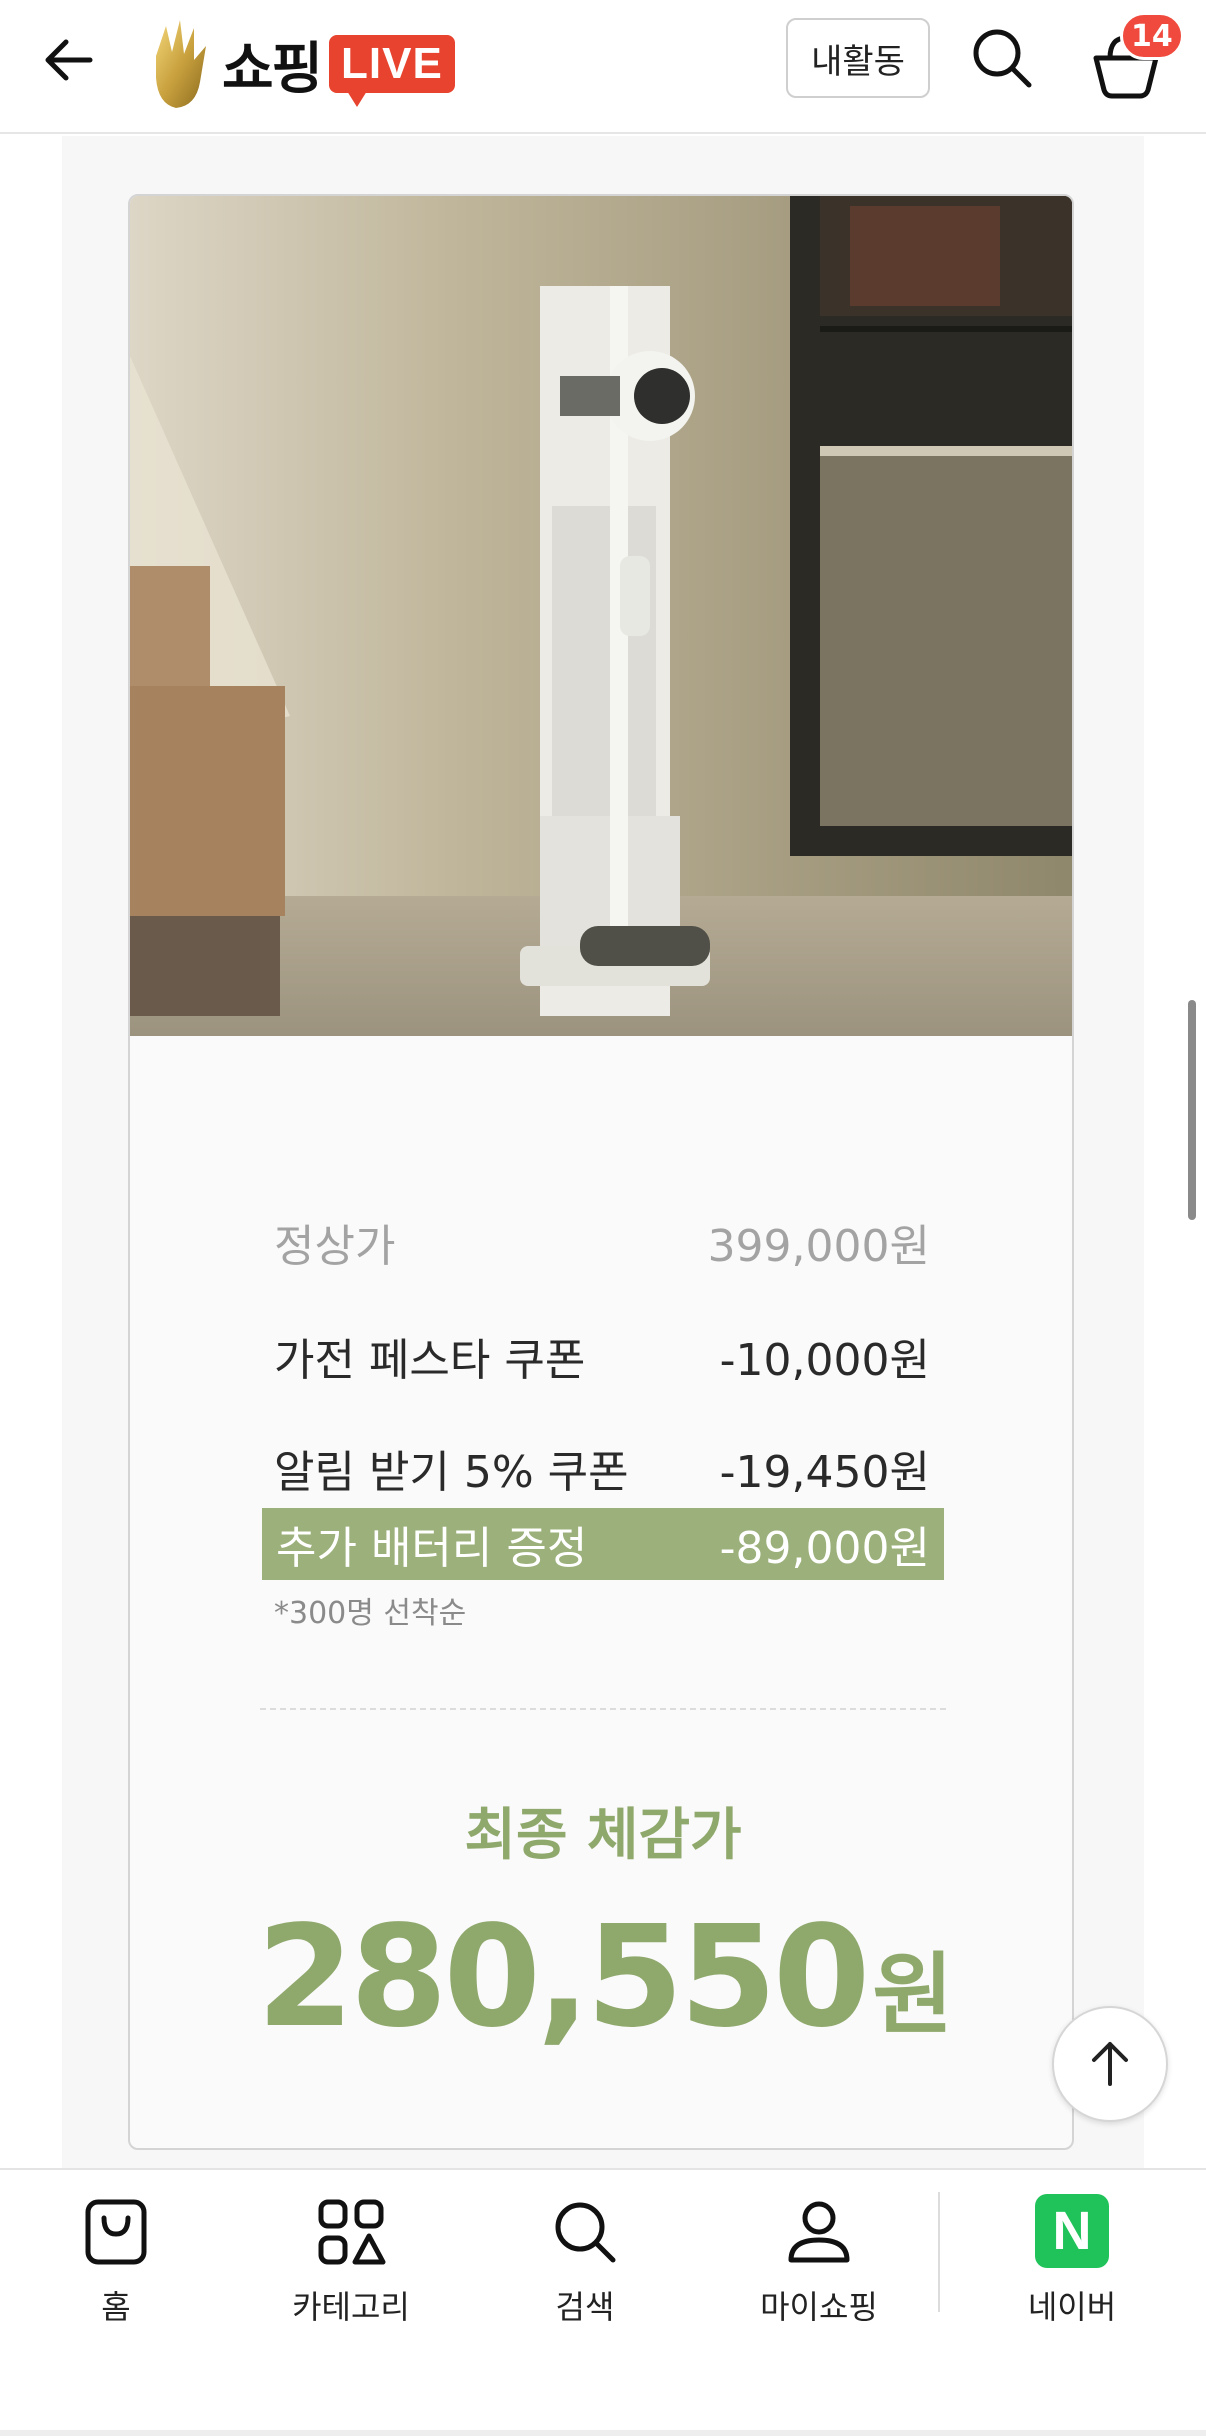 Image resolution: width=1206 pixels, height=2436 pixels. Describe the element at coordinates (858, 58) in the screenshot. I see `my-activity-button: 내활동` at that location.